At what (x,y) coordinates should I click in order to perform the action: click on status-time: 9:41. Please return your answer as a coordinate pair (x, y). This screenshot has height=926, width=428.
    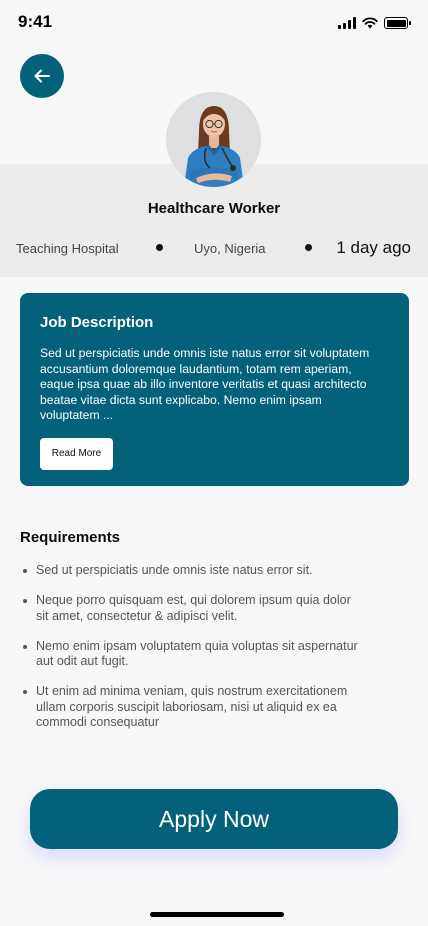
    Looking at the image, I should click on (35, 21).